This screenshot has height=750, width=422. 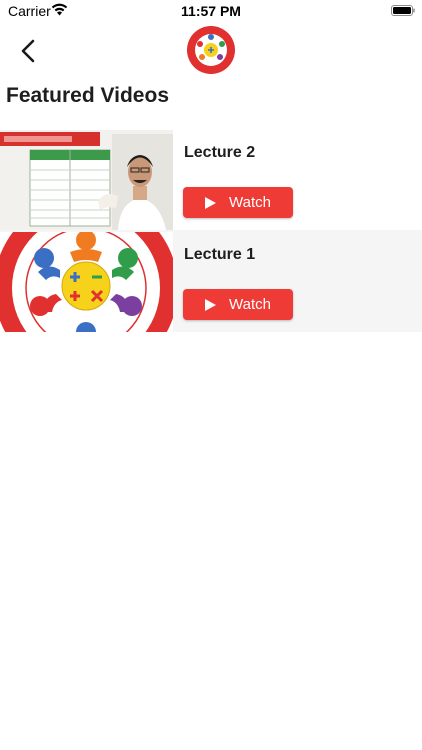 I want to click on lecture-title: Lecture 2, so click(x=220, y=152).